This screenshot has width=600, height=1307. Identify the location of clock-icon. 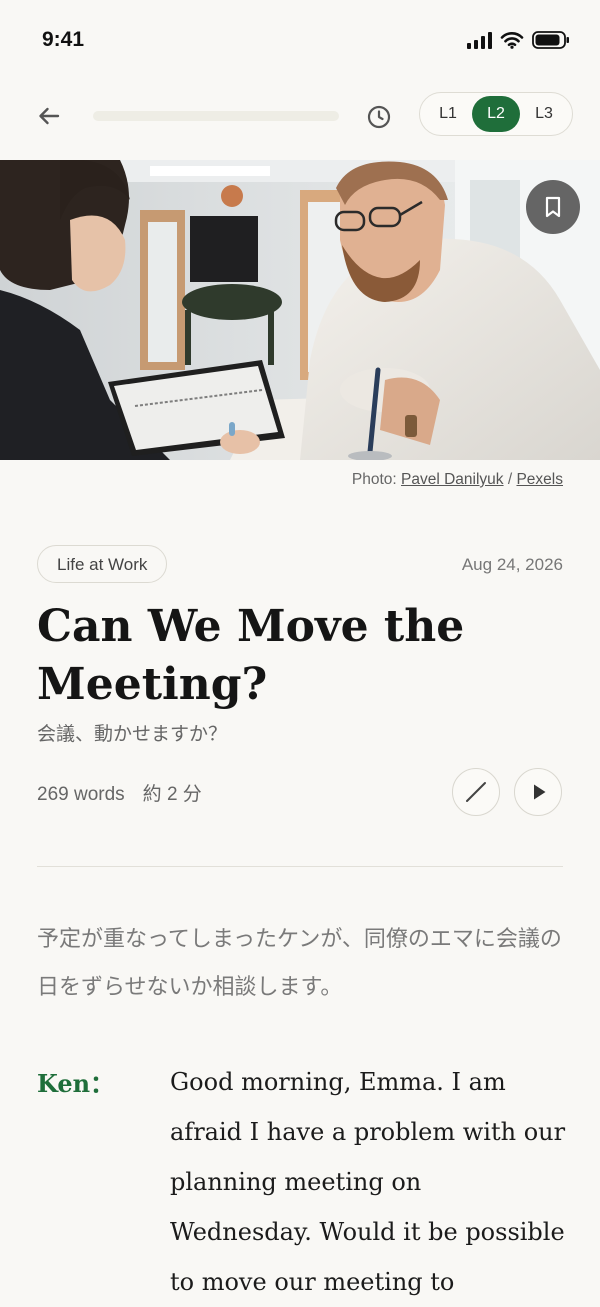
(379, 117).